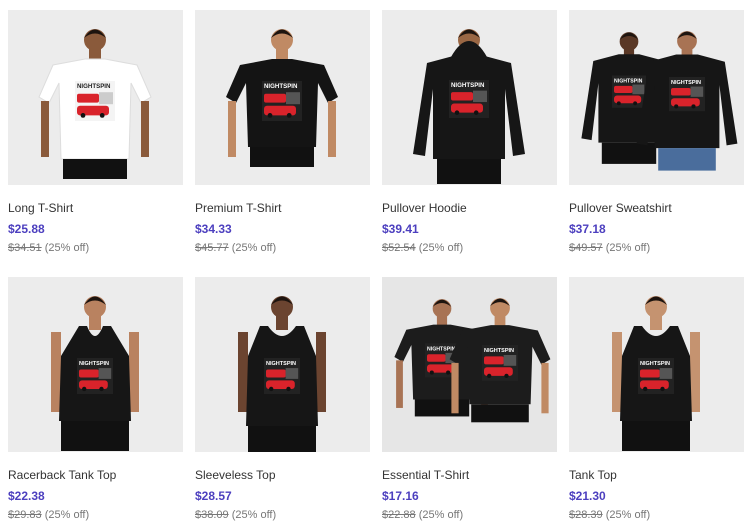  I want to click on original-price: $34.51, so click(25, 248).